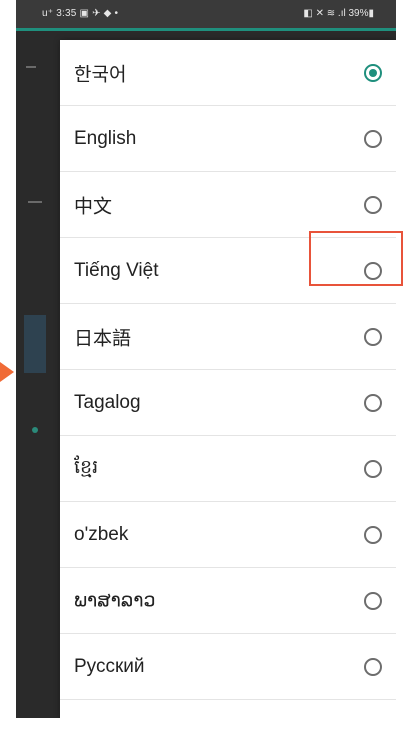 The image size is (412, 739). What do you see at coordinates (7, 372) in the screenshot?
I see `pointer-arrow-icon` at bounding box center [7, 372].